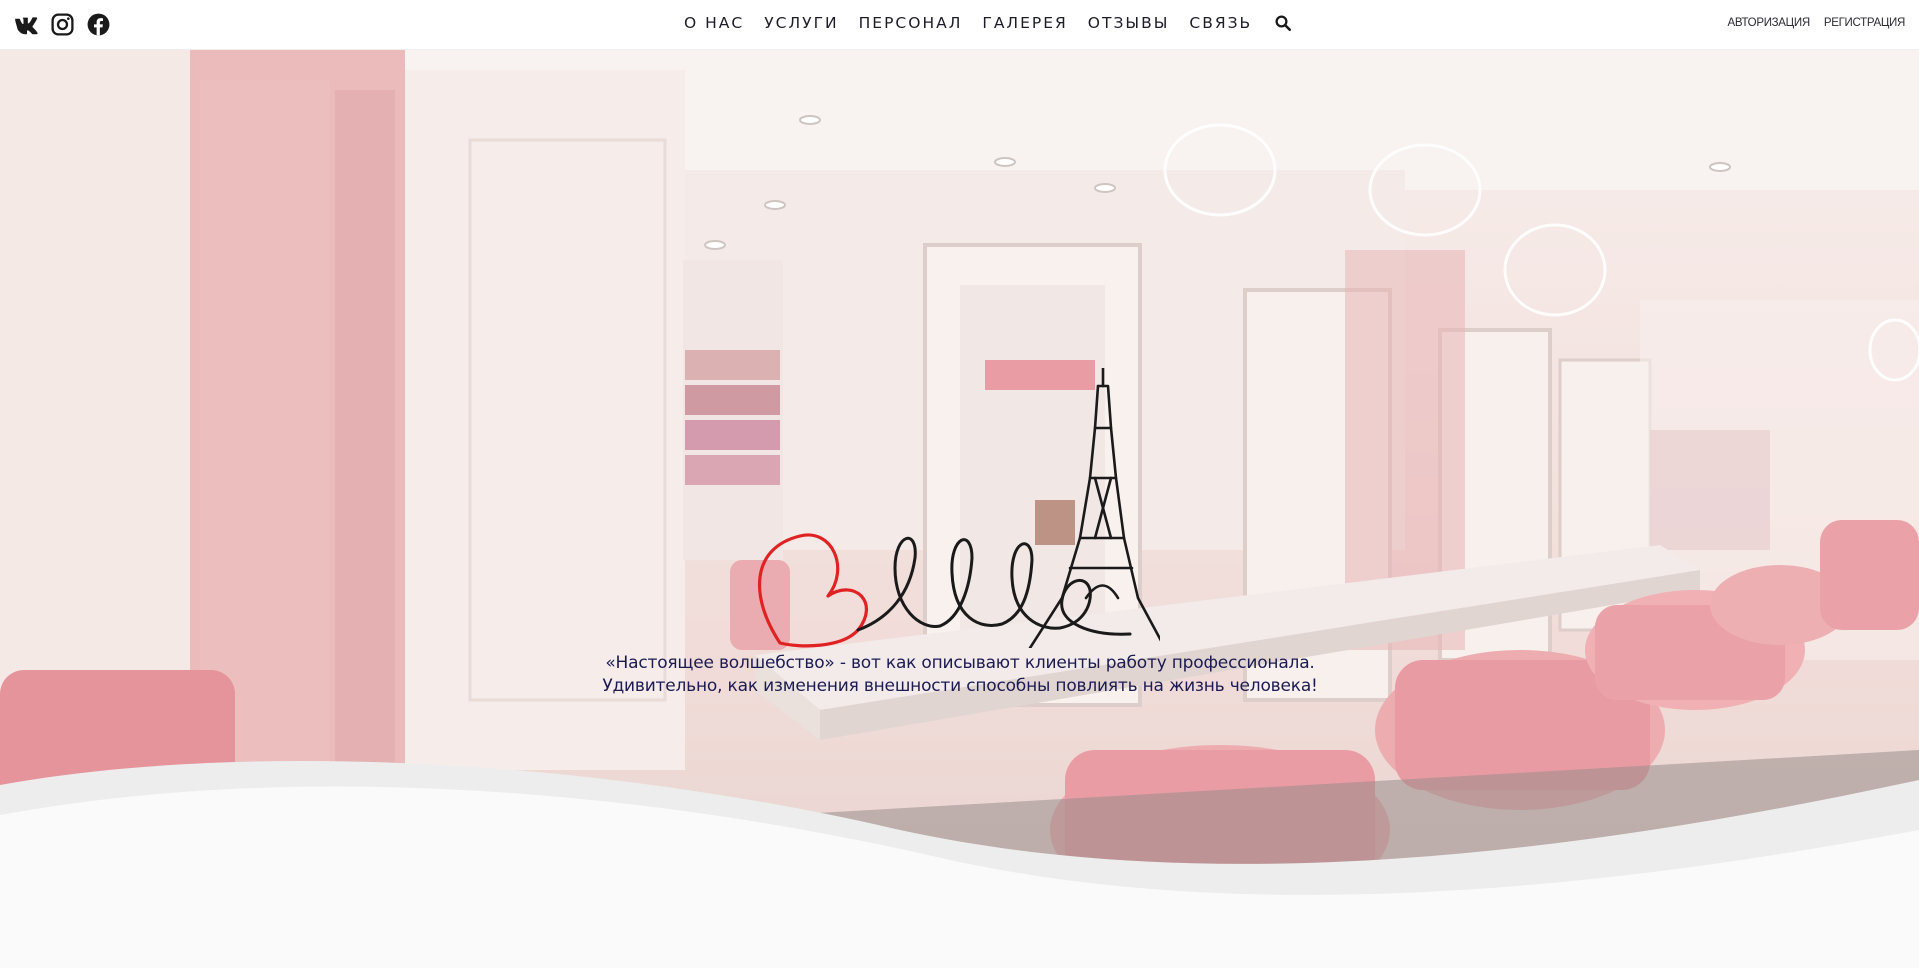 This screenshot has height=968, width=1919. What do you see at coordinates (1864, 23) in the screenshot?
I see `register-link: РЕГИСТРАЦИЯ` at bounding box center [1864, 23].